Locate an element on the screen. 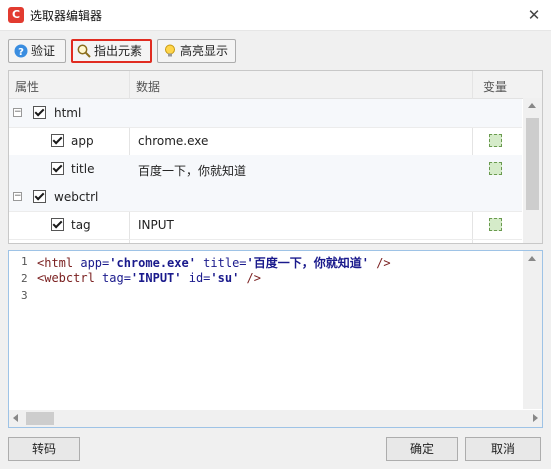  lightbulb-icon is located at coordinates (170, 50).